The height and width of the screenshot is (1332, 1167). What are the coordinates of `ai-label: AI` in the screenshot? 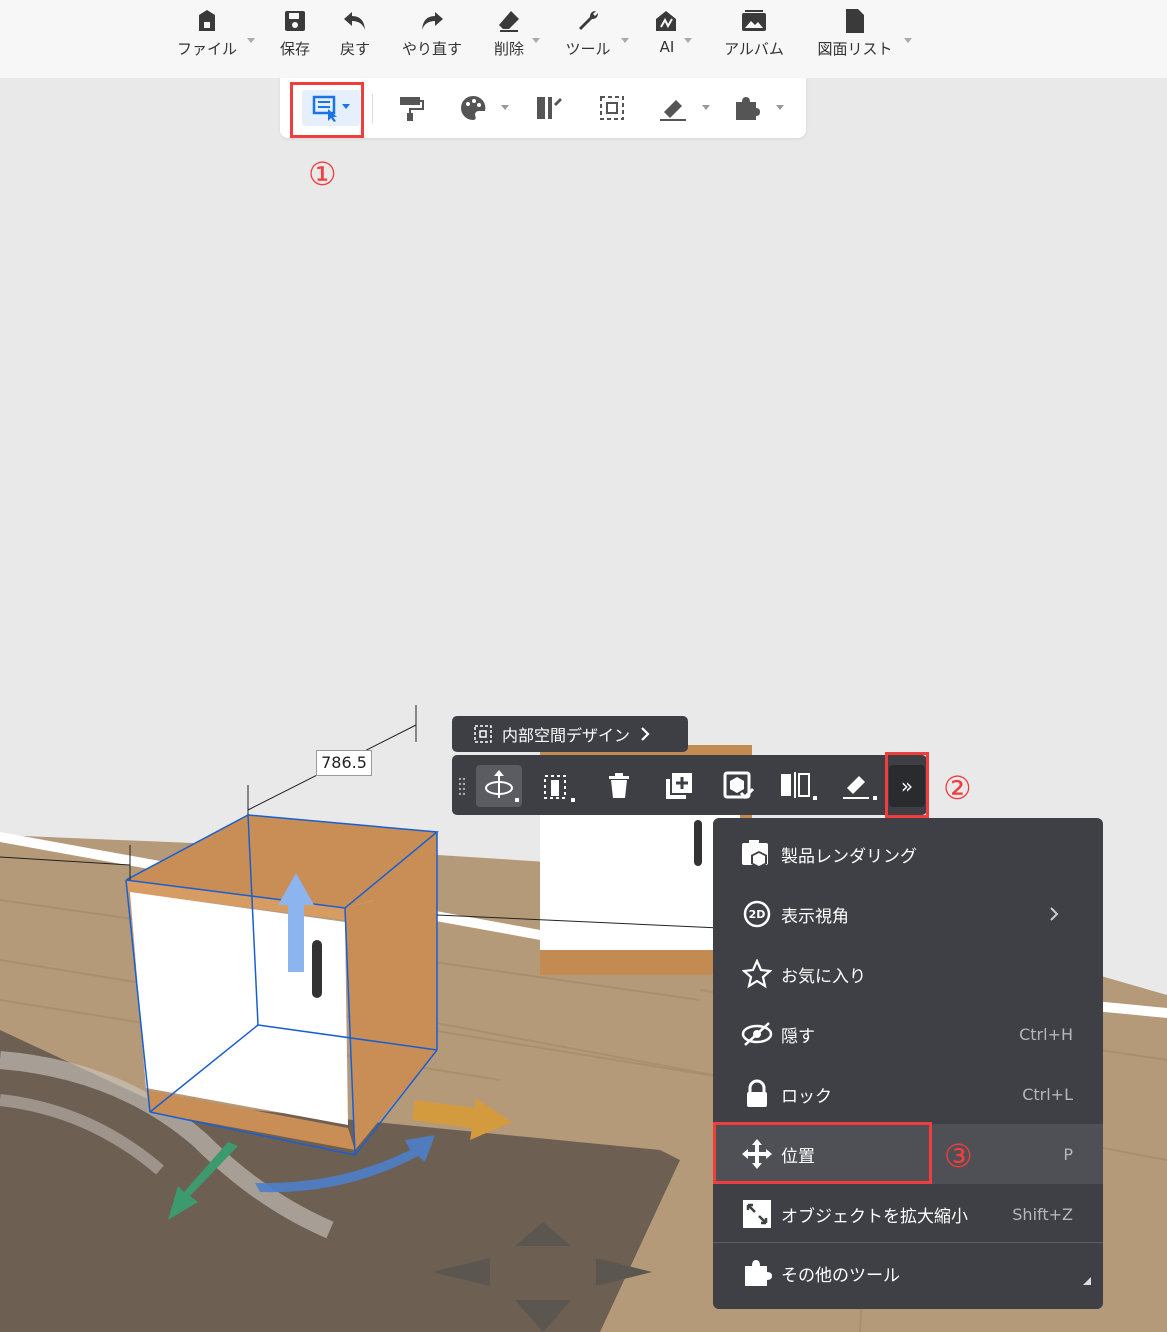 It's located at (667, 47).